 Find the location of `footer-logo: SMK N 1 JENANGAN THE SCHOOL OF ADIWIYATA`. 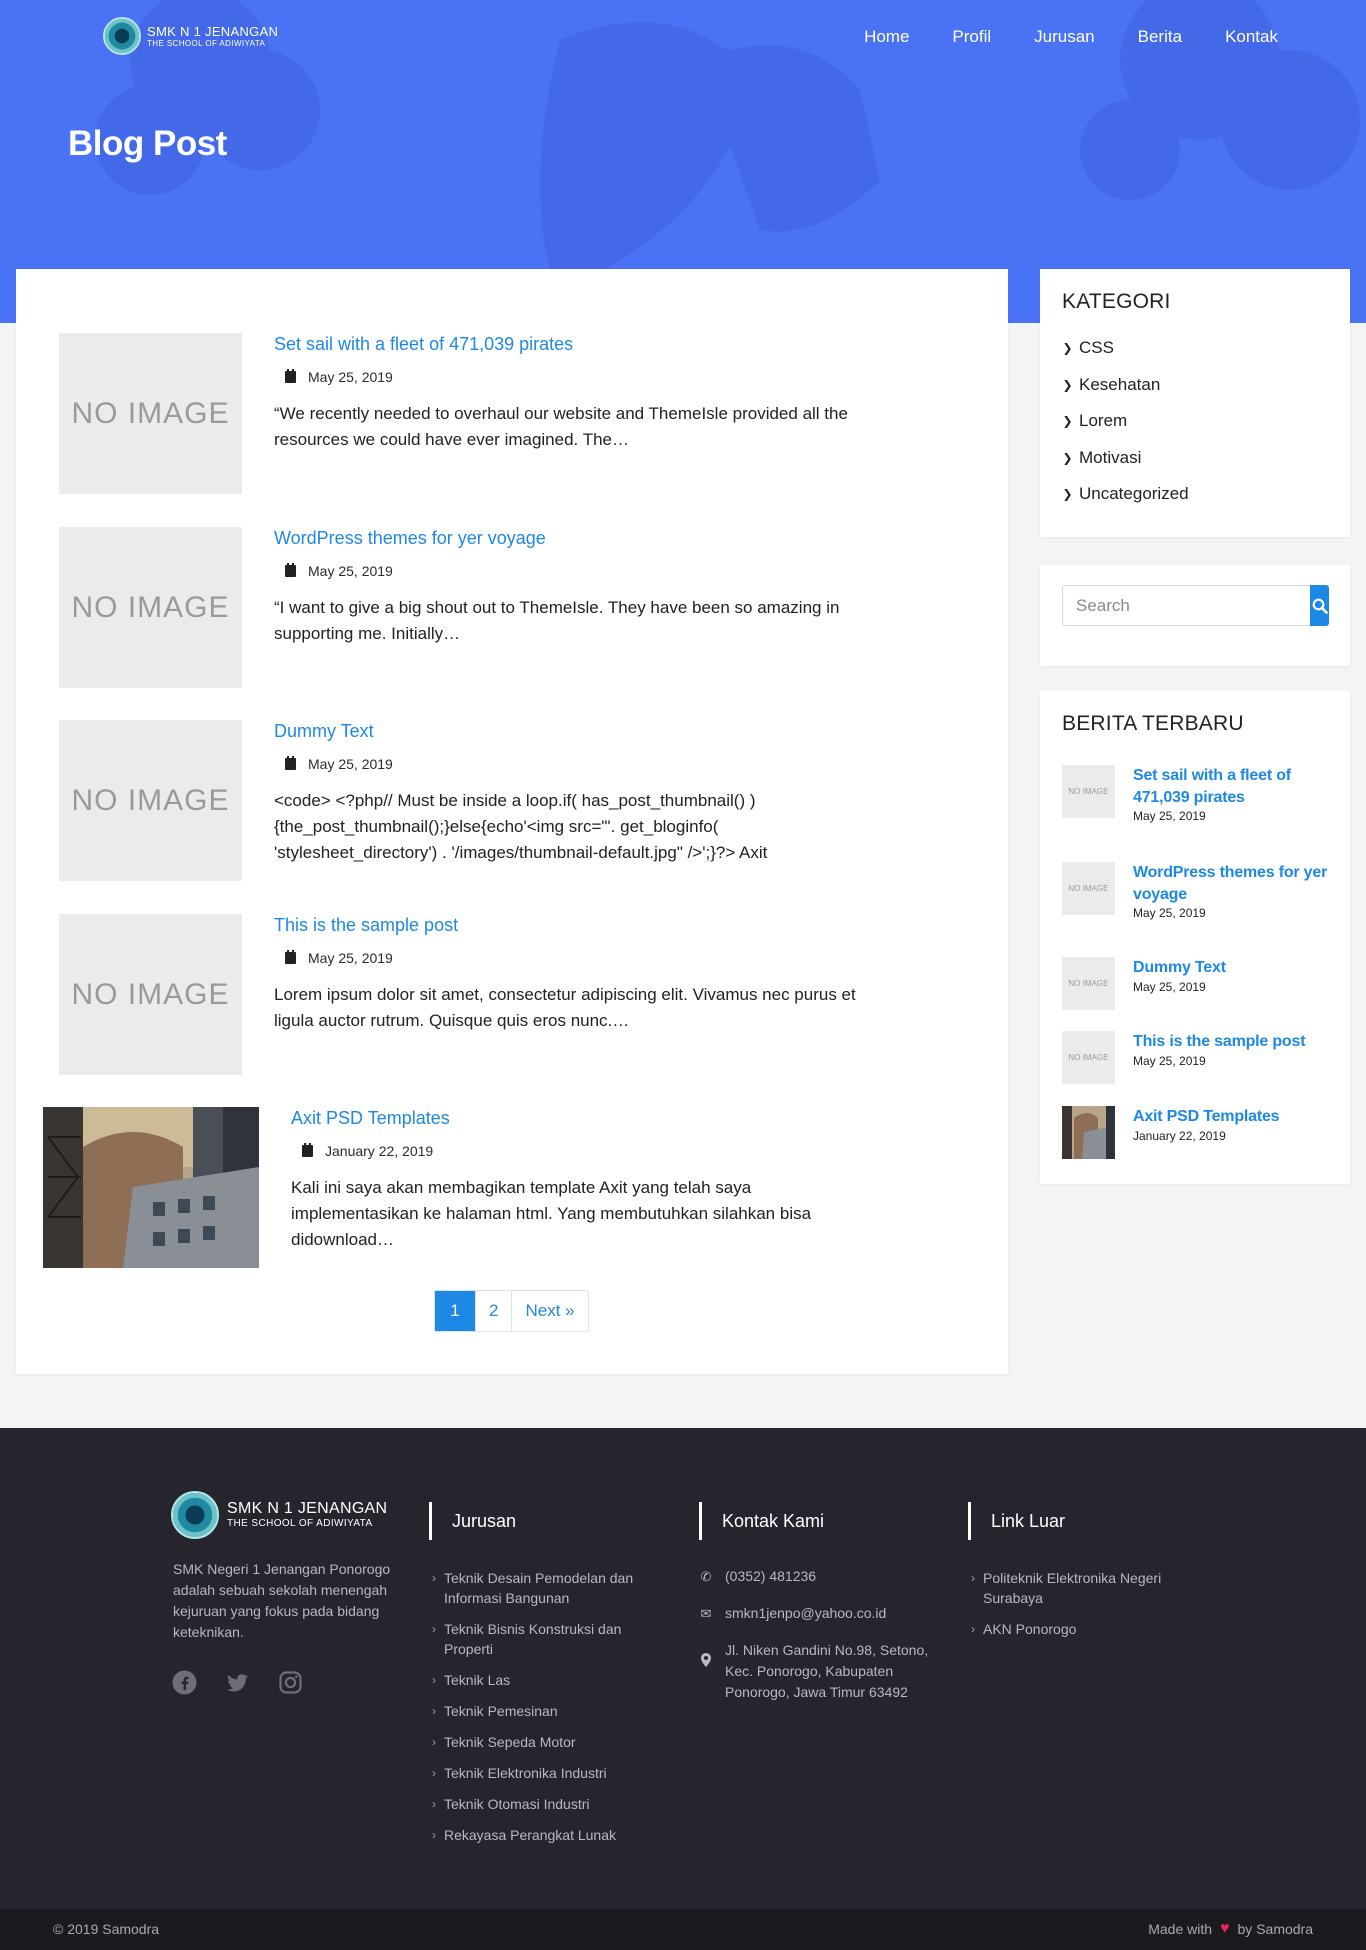

footer-logo: SMK N 1 JENANGAN THE SCHOOL OF ADIWIYATA is located at coordinates (279, 1515).